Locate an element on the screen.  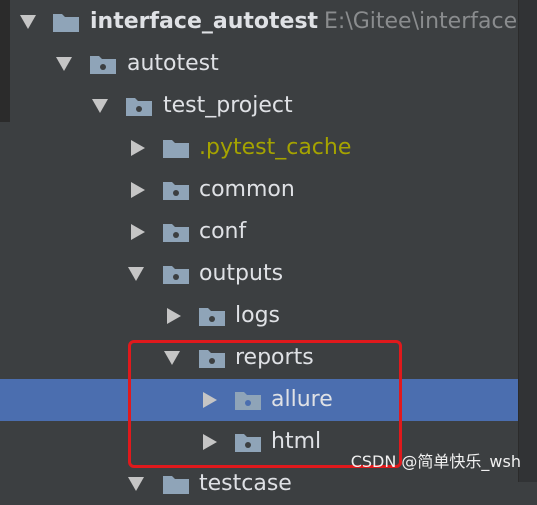
tree-row-interface-autotest: interface_autotest E:\Gitee\interface is located at coordinates (259, 22).